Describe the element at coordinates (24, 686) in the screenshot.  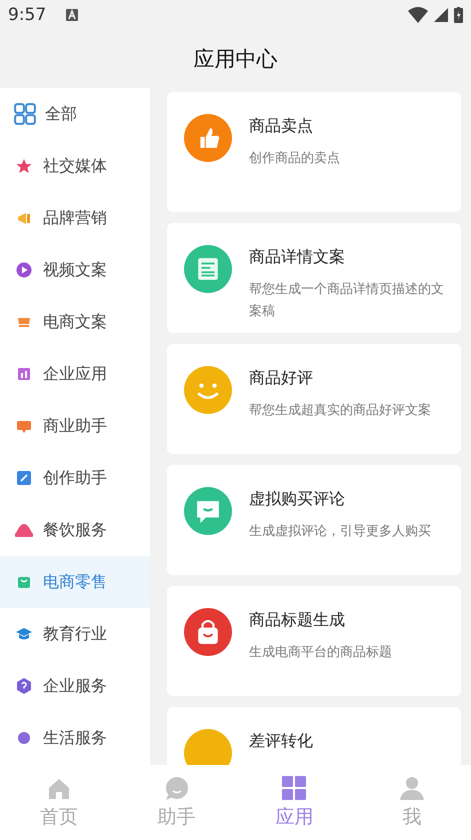
I see `question-icon` at that location.